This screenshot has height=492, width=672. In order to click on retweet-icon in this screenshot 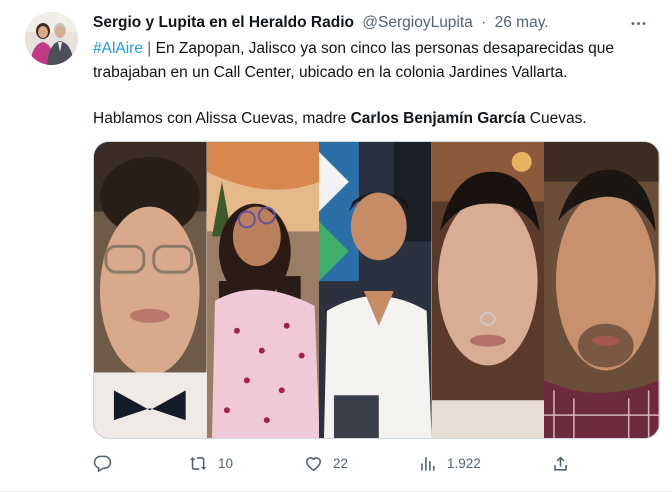, I will do `click(198, 463)`.